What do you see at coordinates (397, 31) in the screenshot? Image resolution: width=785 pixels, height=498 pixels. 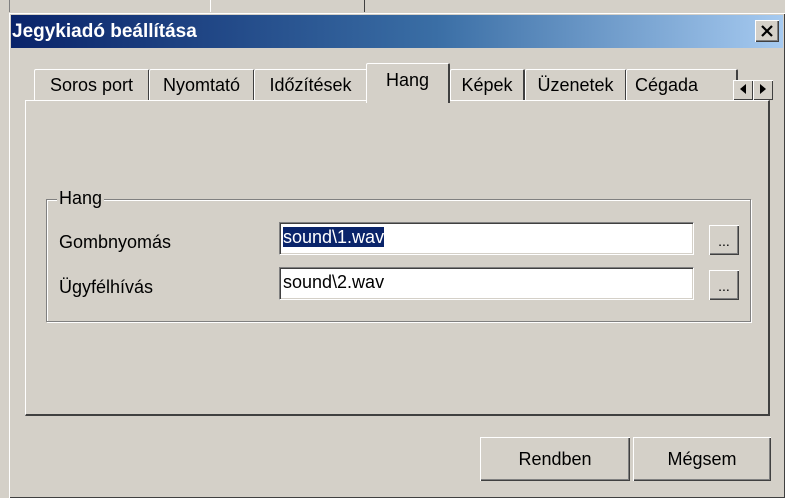 I see `title-bar: Jegykiadó beállítása` at bounding box center [397, 31].